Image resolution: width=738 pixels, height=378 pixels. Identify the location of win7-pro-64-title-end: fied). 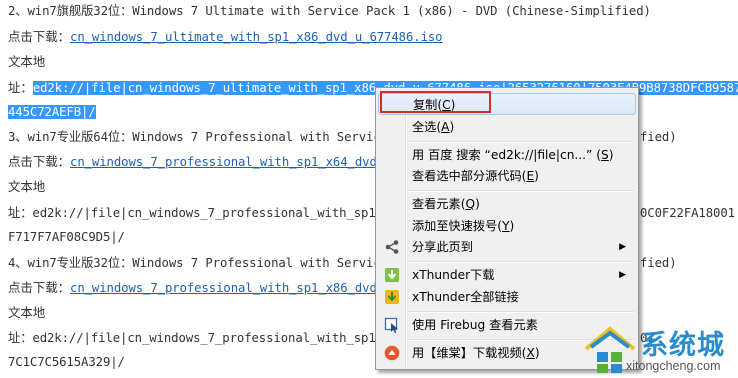
(658, 137).